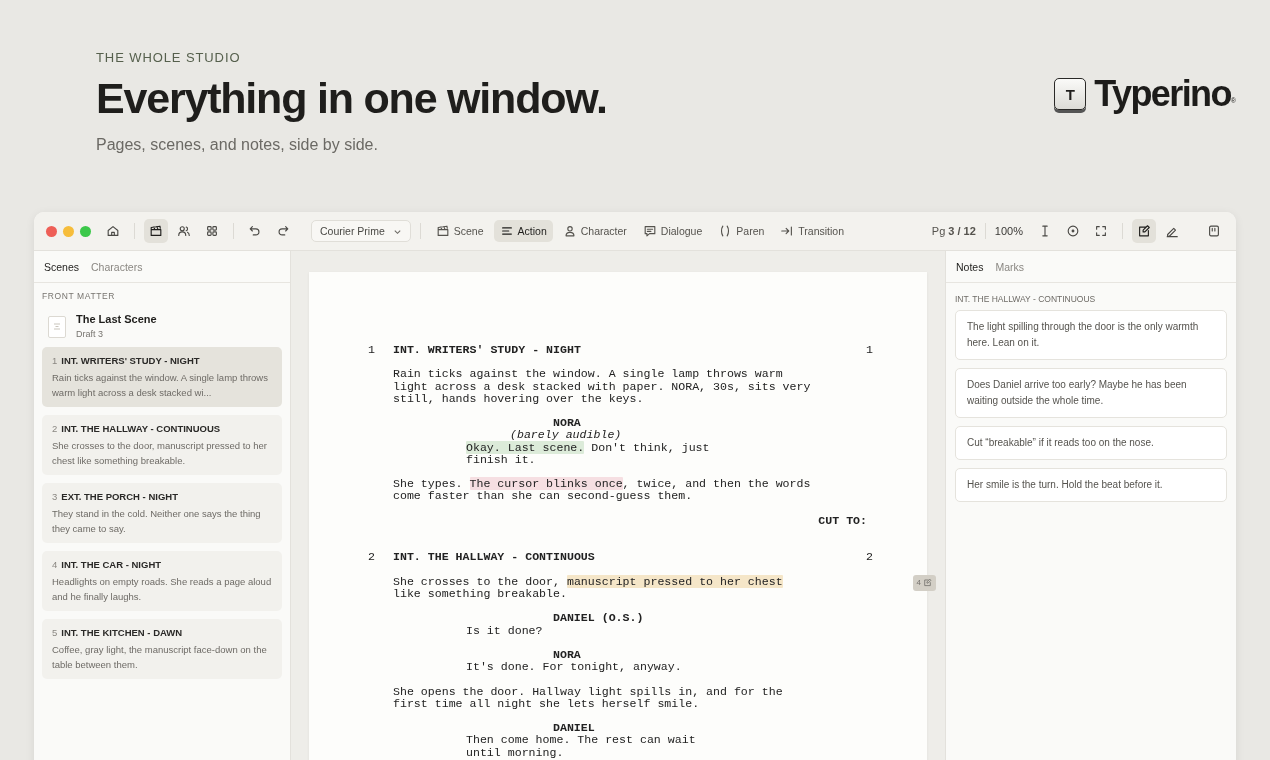  I want to click on action-line: She opens the door. Hallway light spills in, and for the, so click(588, 691).